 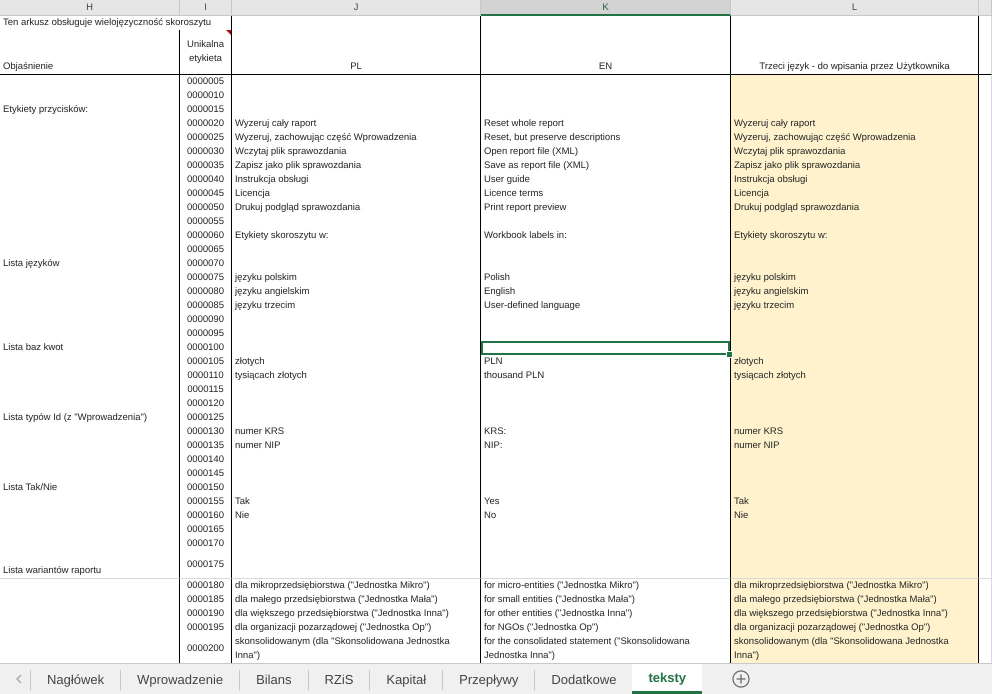 What do you see at coordinates (606, 8) in the screenshot?
I see `column-header: K` at bounding box center [606, 8].